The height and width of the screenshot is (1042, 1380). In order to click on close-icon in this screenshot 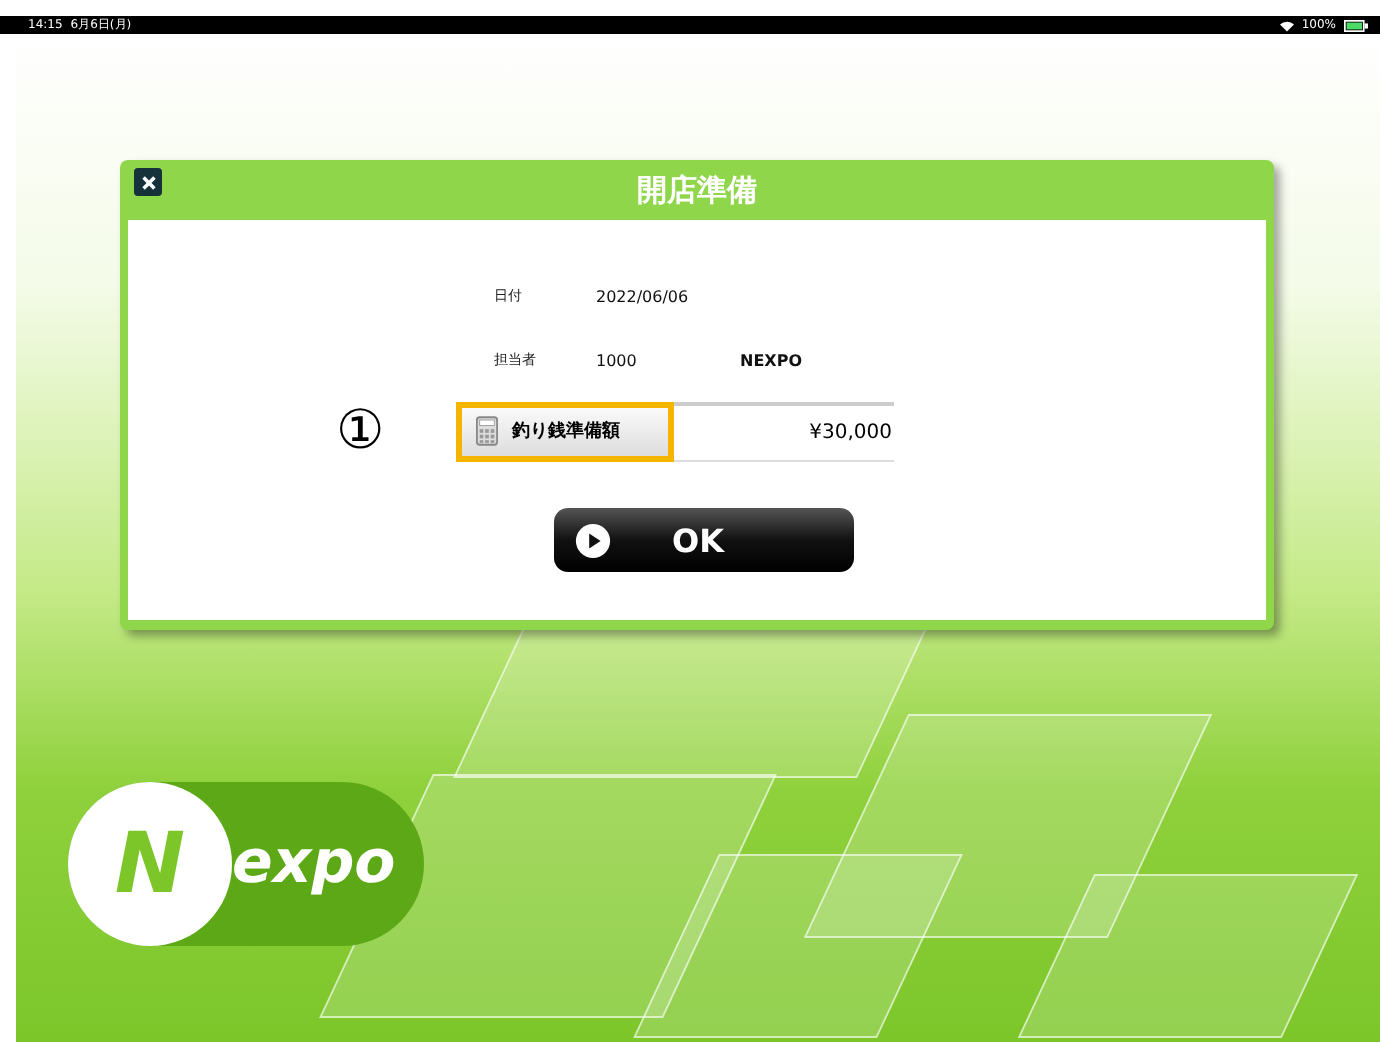, I will do `click(148, 182)`.